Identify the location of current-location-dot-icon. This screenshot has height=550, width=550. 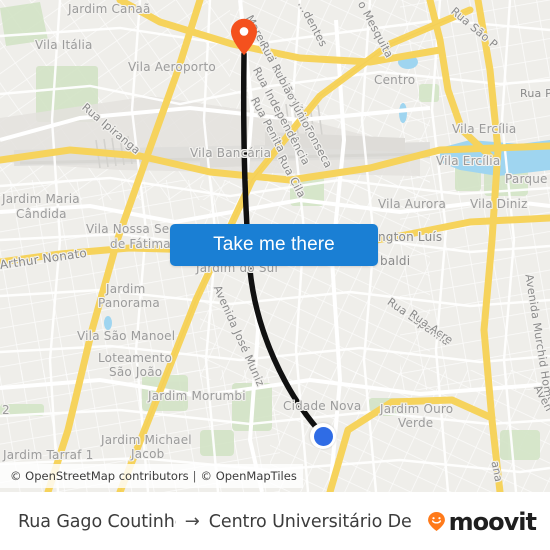
(323, 436).